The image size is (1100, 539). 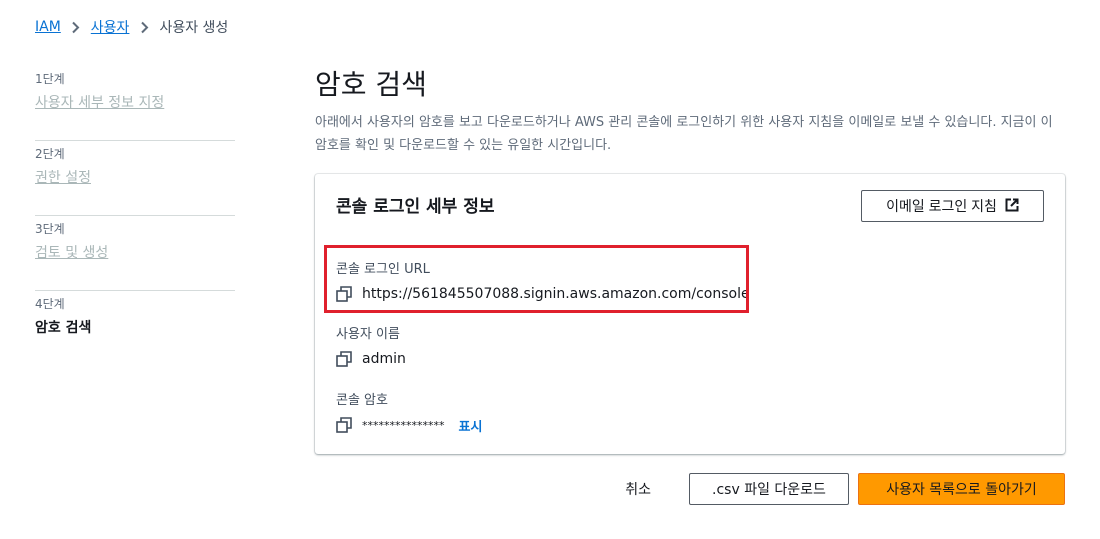 I want to click on step-3: 3단계 검토 및 생성, so click(x=135, y=253).